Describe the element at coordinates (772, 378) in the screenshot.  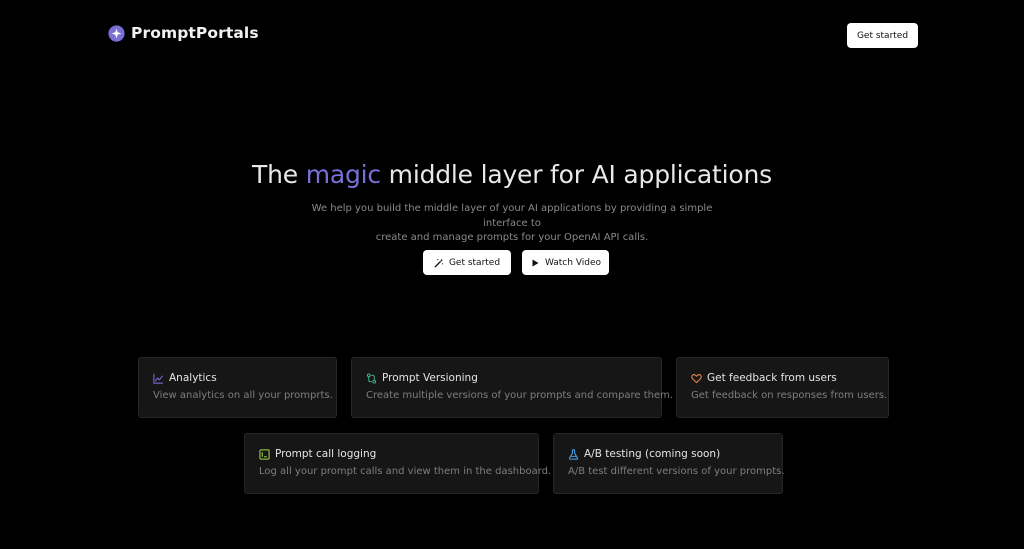
I see `feature-title: Get feedback from users` at that location.